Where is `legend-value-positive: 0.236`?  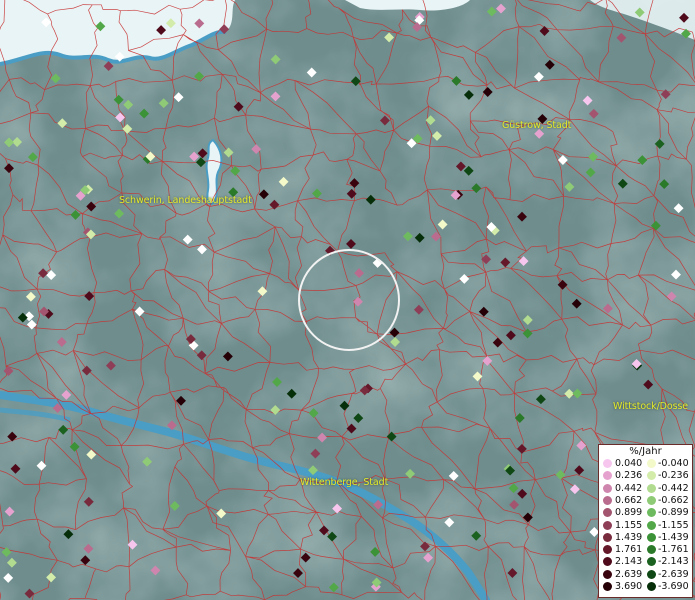 legend-value-positive: 0.236 is located at coordinates (629, 476).